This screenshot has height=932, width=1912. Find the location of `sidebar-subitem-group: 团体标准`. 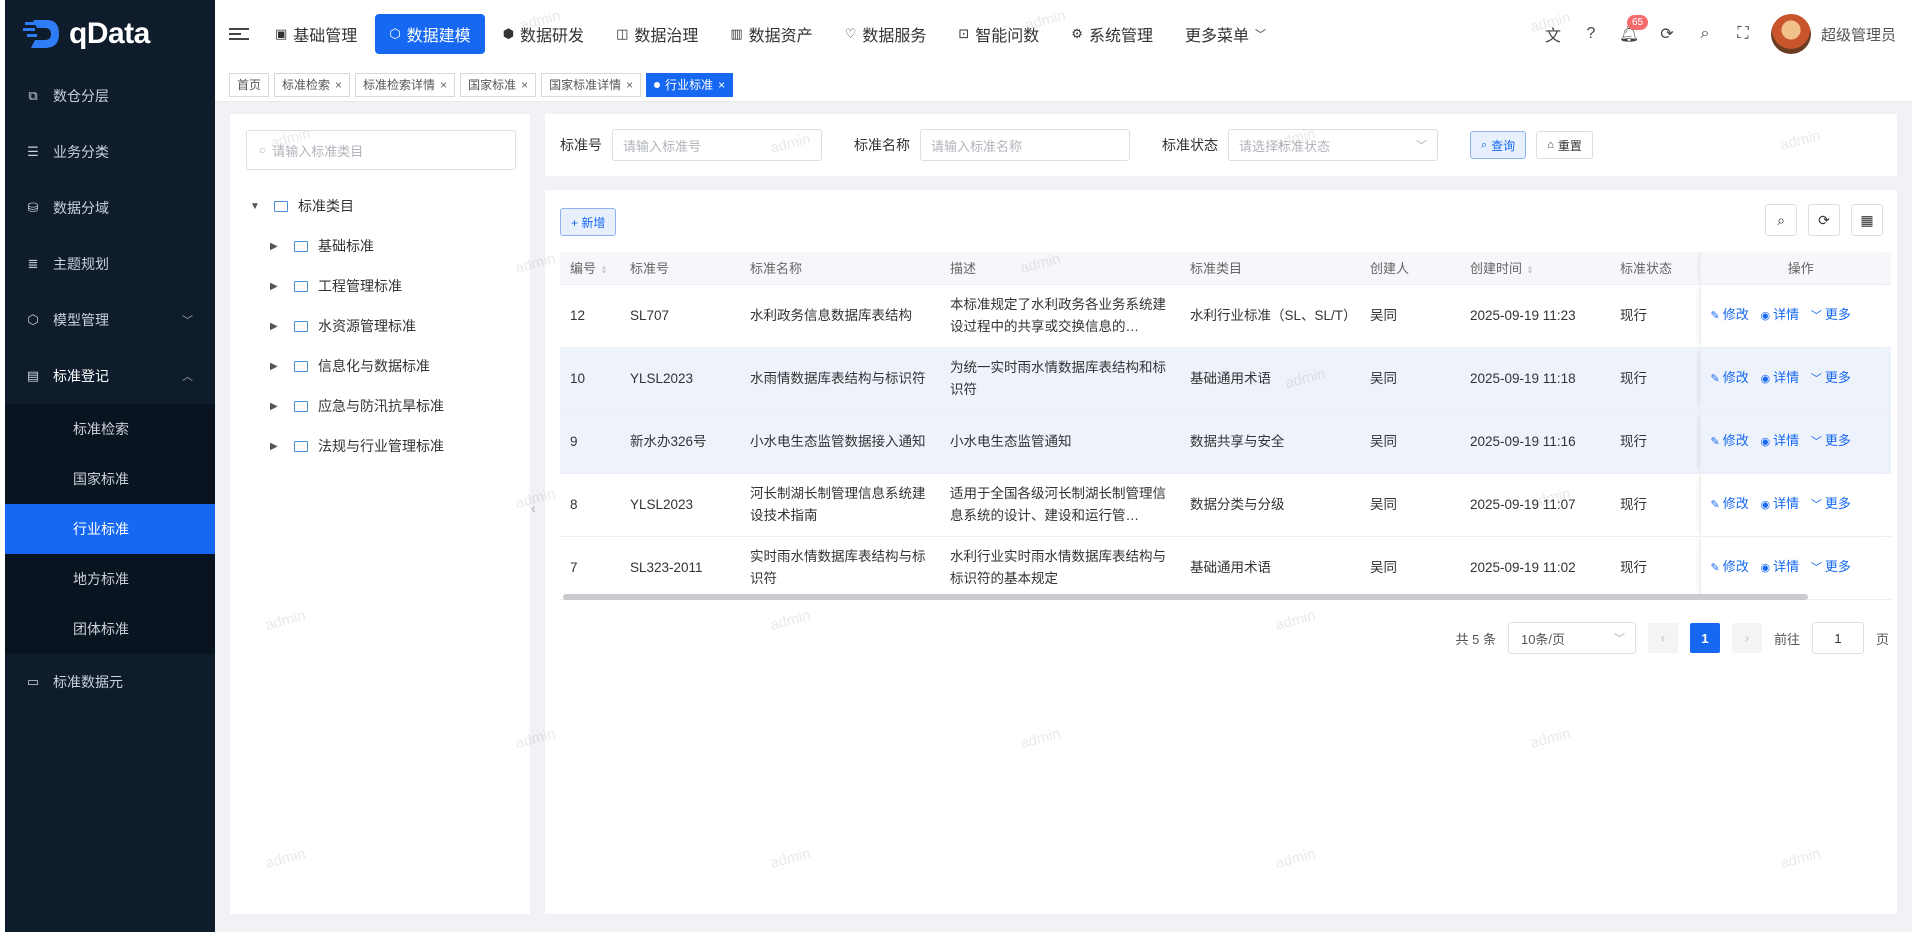

sidebar-subitem-group: 团体标准 is located at coordinates (110, 629).